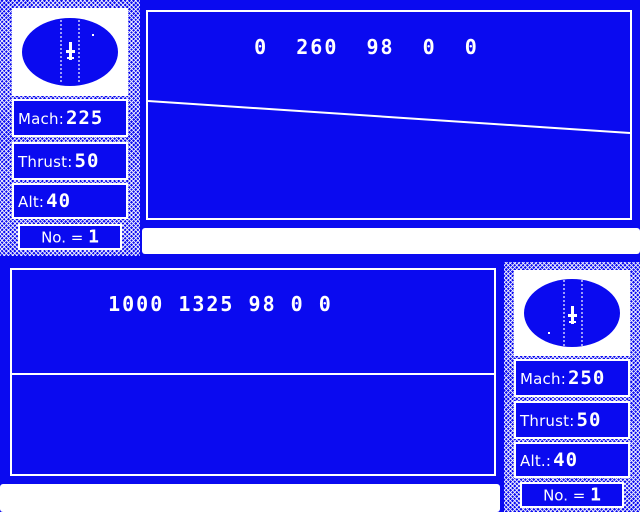  What do you see at coordinates (536, 461) in the screenshot?
I see `alt-label: Alt.:` at bounding box center [536, 461].